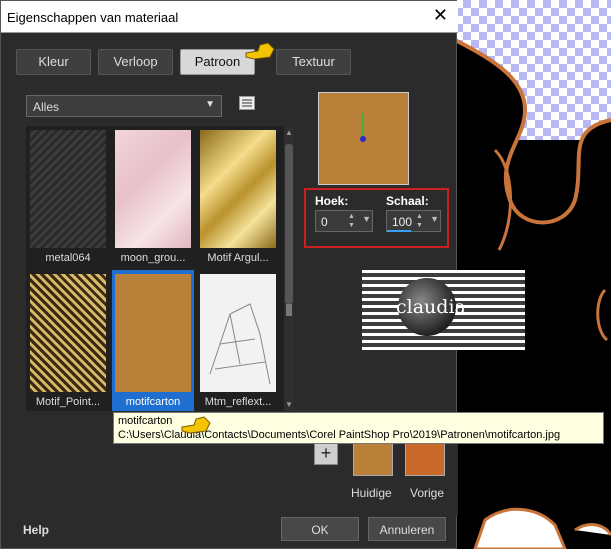 This screenshot has width=611, height=549. What do you see at coordinates (289, 310) in the screenshot?
I see `scrollbar-grip` at bounding box center [289, 310].